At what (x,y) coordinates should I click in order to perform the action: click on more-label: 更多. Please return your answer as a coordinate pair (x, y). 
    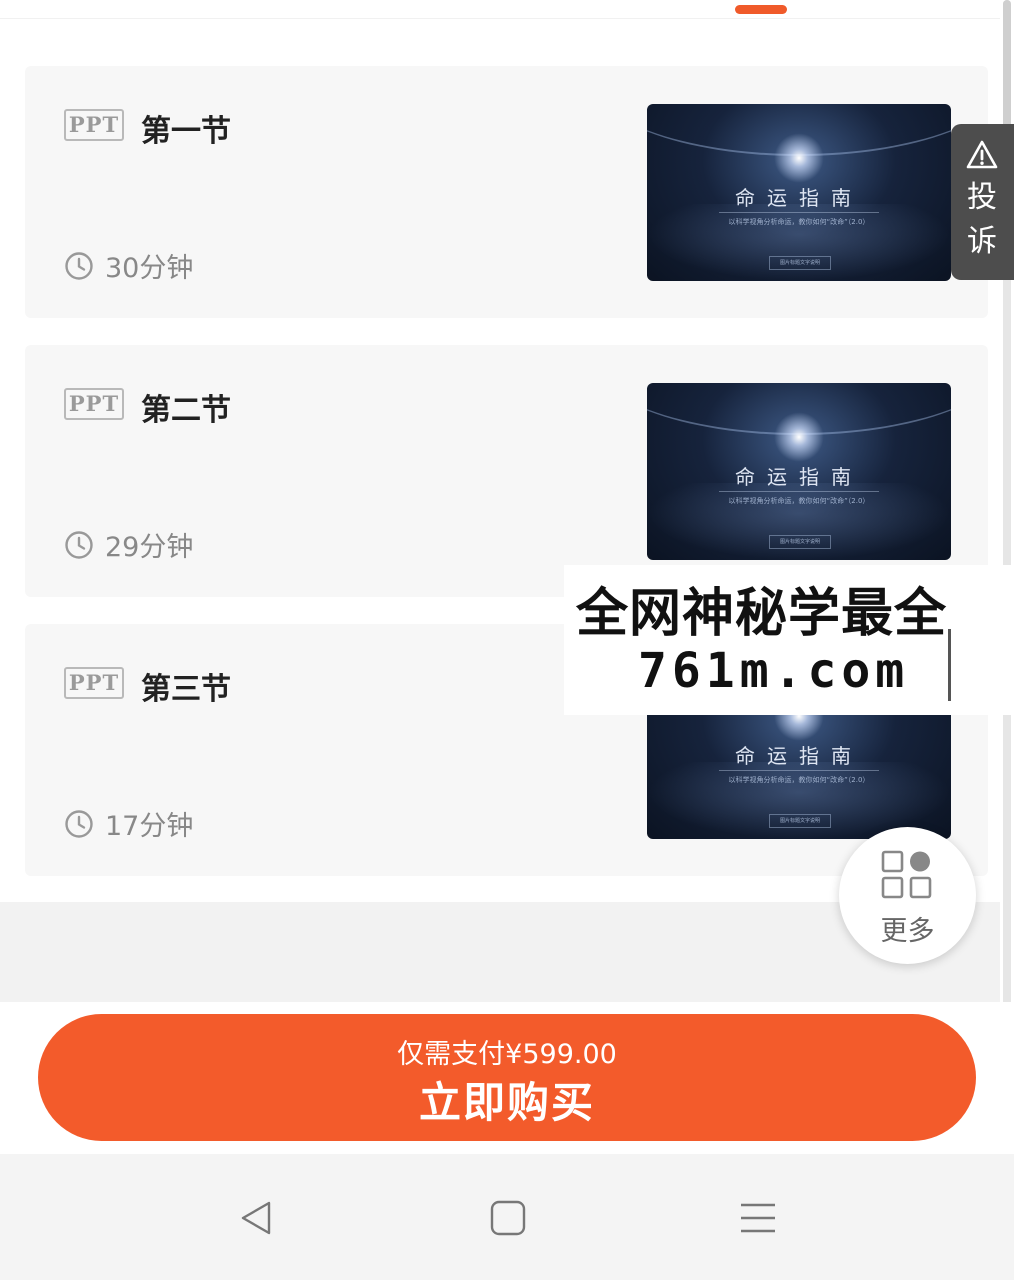
    Looking at the image, I should click on (907, 931).